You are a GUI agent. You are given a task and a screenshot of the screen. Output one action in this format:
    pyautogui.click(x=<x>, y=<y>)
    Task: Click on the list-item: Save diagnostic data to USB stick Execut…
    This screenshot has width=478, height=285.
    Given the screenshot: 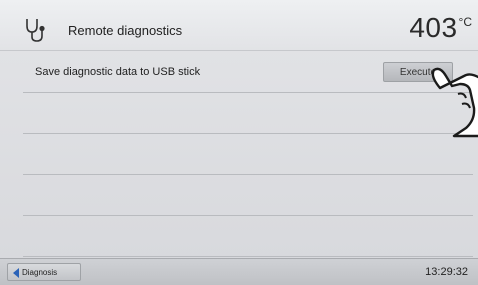 What is the action you would take?
    pyautogui.click(x=248, y=72)
    